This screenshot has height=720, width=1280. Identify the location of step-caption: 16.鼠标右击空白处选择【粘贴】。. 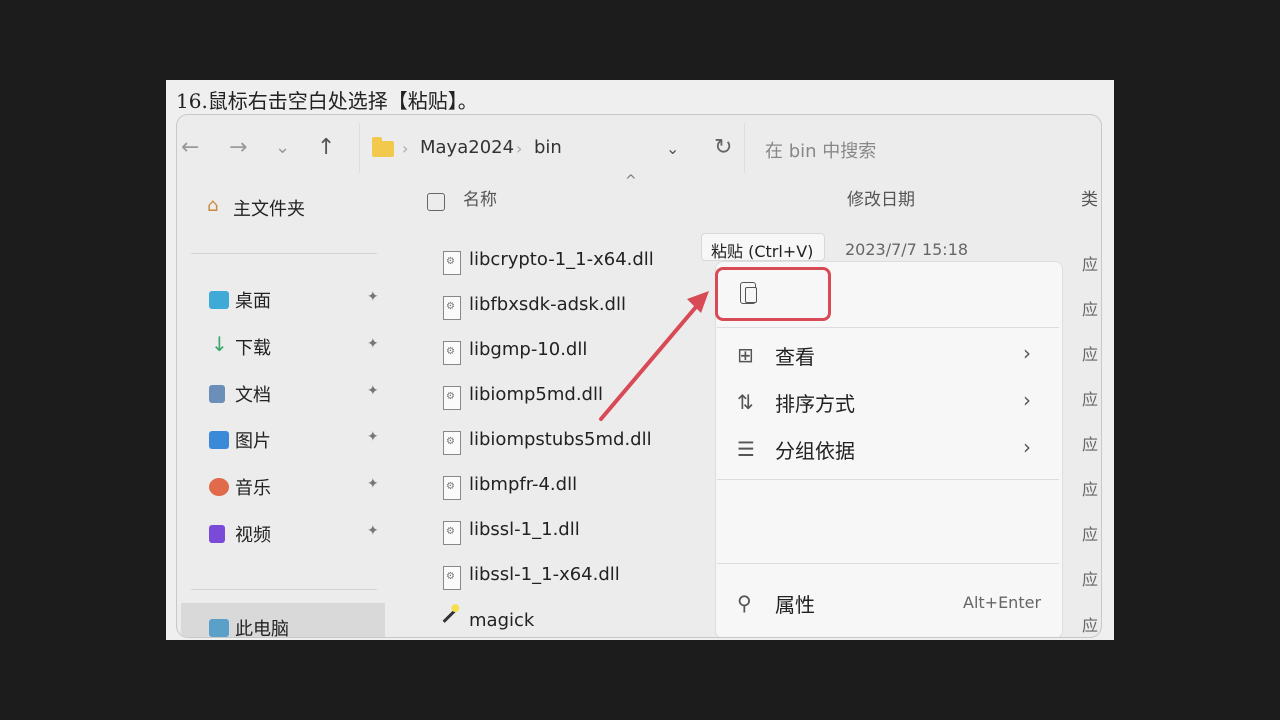
(327, 101).